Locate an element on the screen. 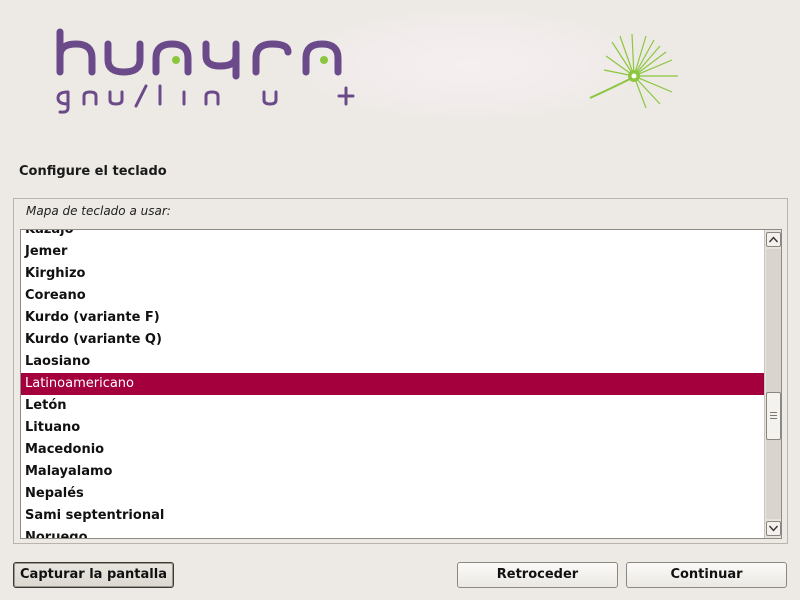 This screenshot has height=600, width=800. screenshot-button: Capturar la pantalla is located at coordinates (93, 575).